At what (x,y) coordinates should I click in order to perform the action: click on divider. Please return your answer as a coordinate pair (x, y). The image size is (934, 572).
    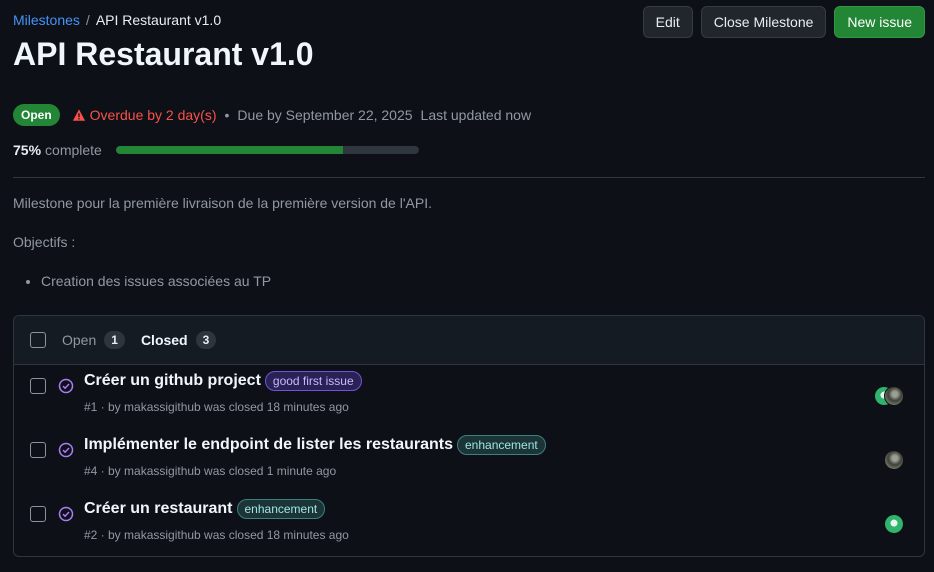
    Looking at the image, I should click on (469, 177).